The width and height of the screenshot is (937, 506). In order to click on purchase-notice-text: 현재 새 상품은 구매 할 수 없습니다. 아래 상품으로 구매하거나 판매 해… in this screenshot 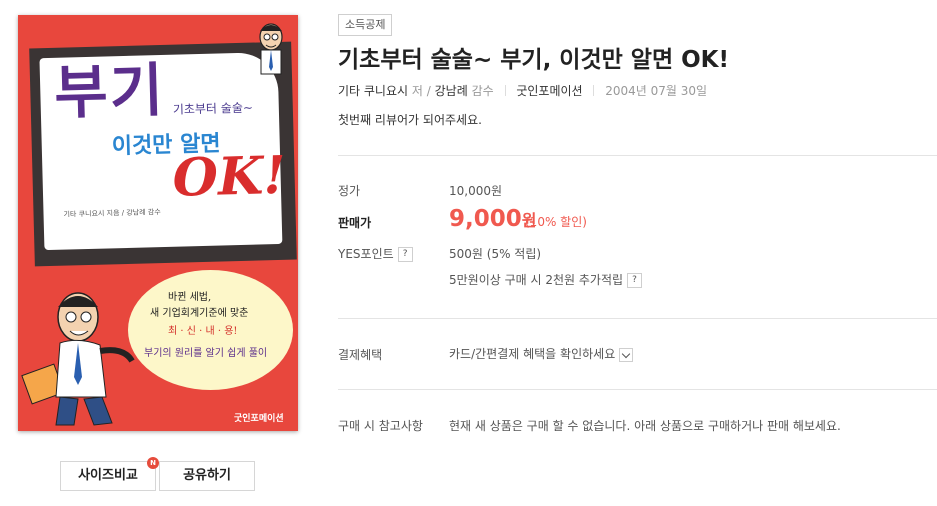, I will do `click(645, 426)`.